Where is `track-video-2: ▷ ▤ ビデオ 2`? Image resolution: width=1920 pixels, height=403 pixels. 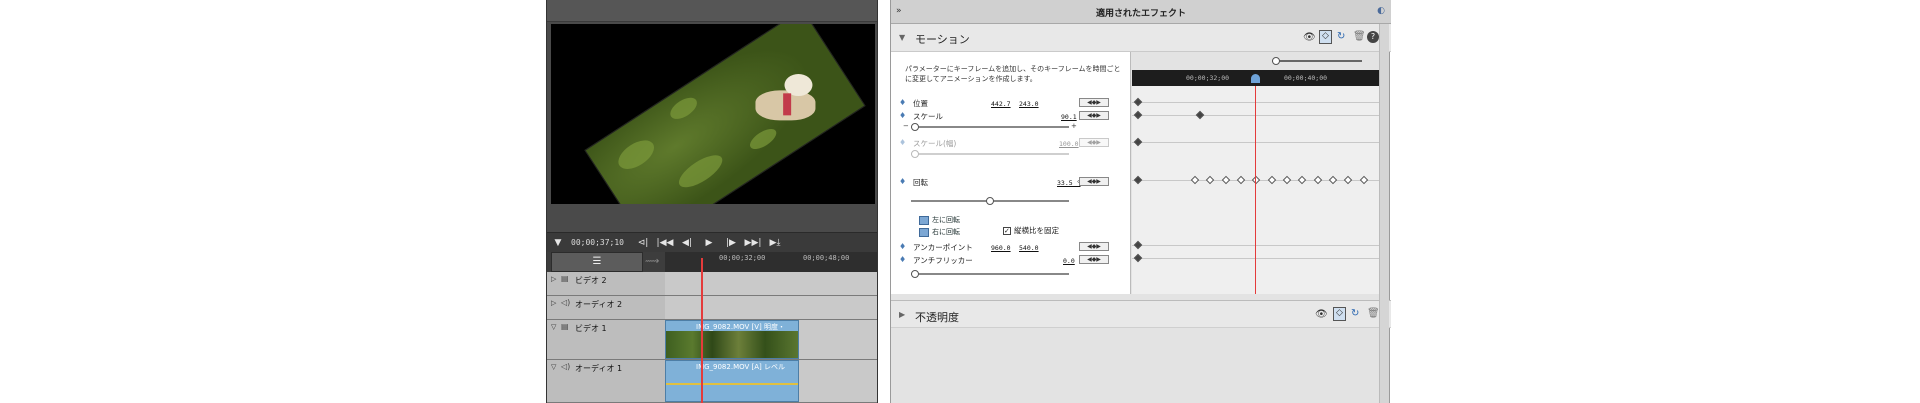 track-video-2: ▷ ▤ ビデオ 2 is located at coordinates (712, 284).